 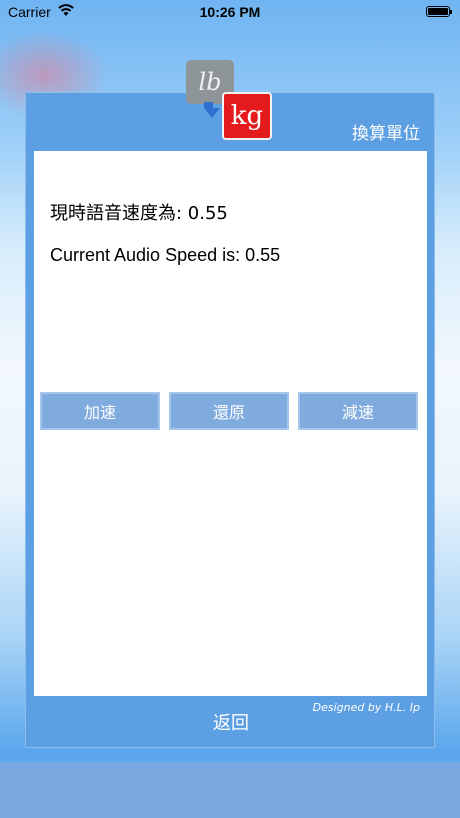 I want to click on clock: 10:26 PM, so click(x=230, y=12).